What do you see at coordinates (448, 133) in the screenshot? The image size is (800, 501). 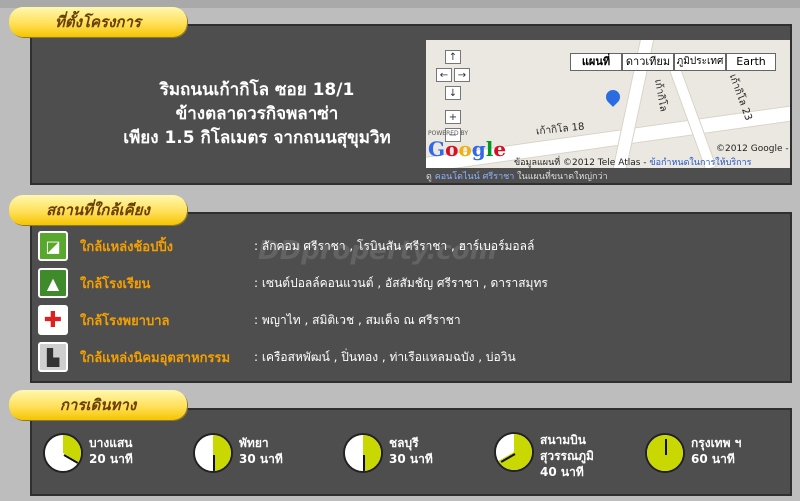 I see `powered-by-label: POWERED BY` at bounding box center [448, 133].